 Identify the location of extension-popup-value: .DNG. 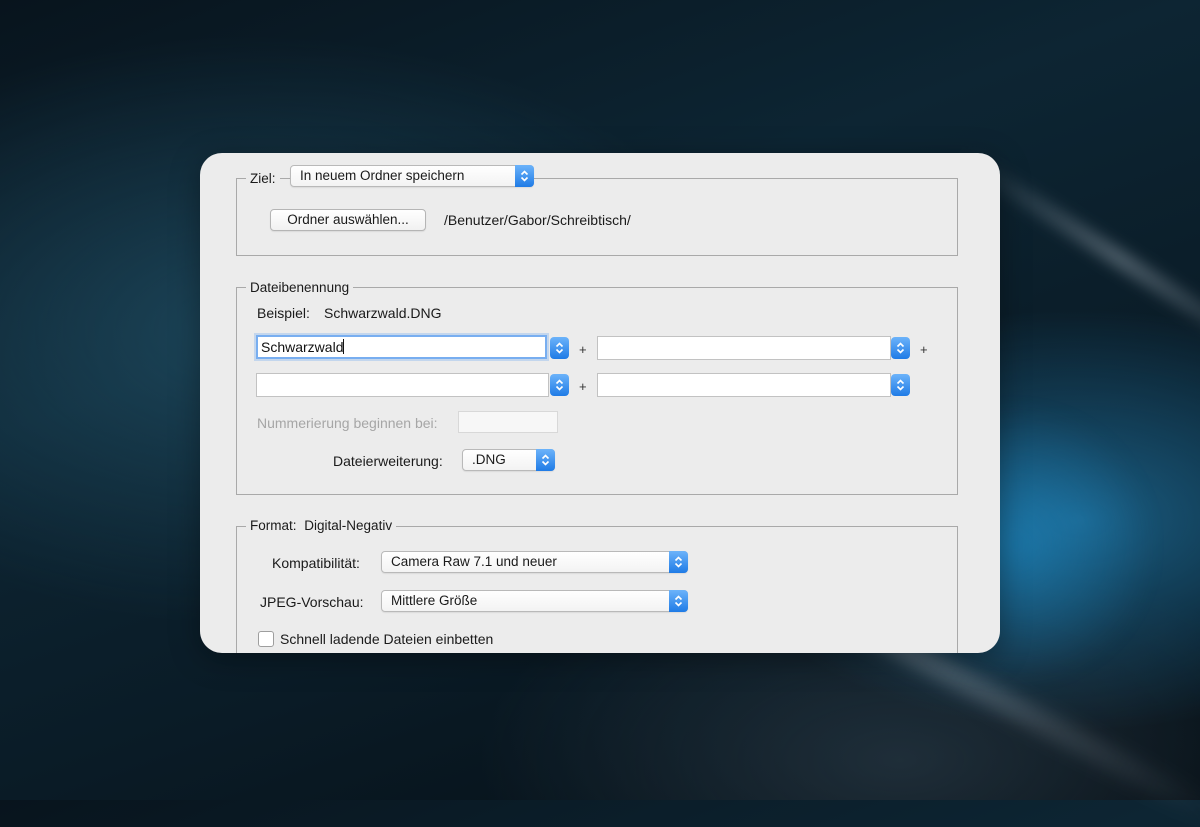
(489, 459).